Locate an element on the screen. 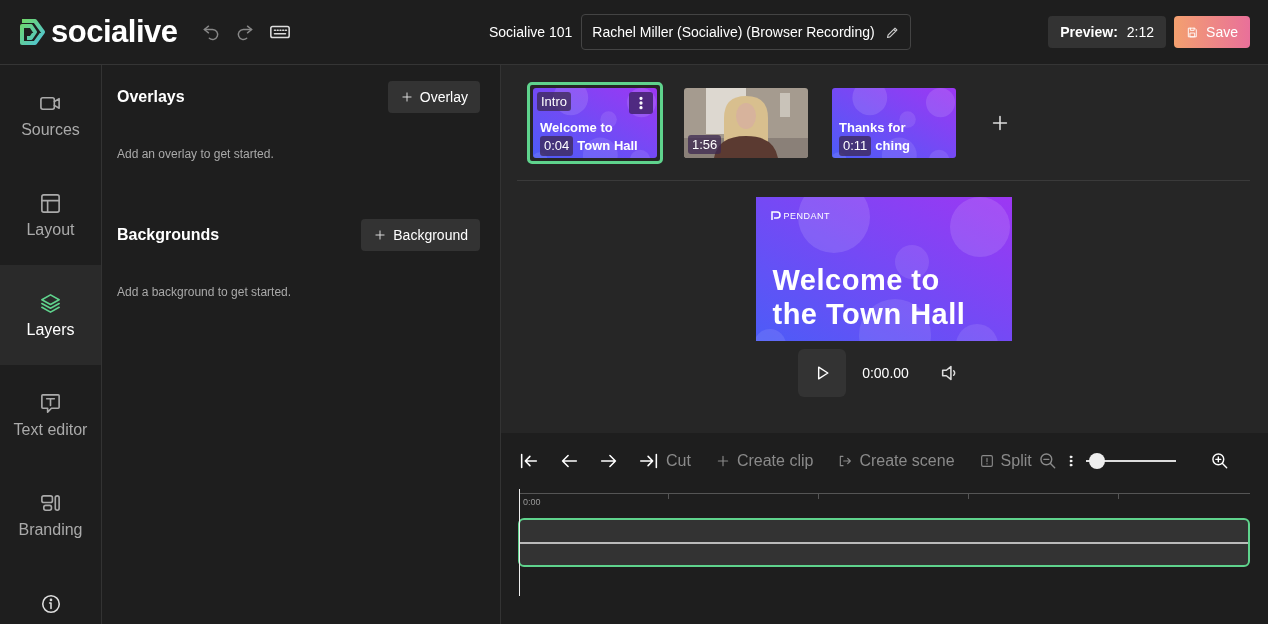  project-name: Socialive 101 is located at coordinates (531, 32).